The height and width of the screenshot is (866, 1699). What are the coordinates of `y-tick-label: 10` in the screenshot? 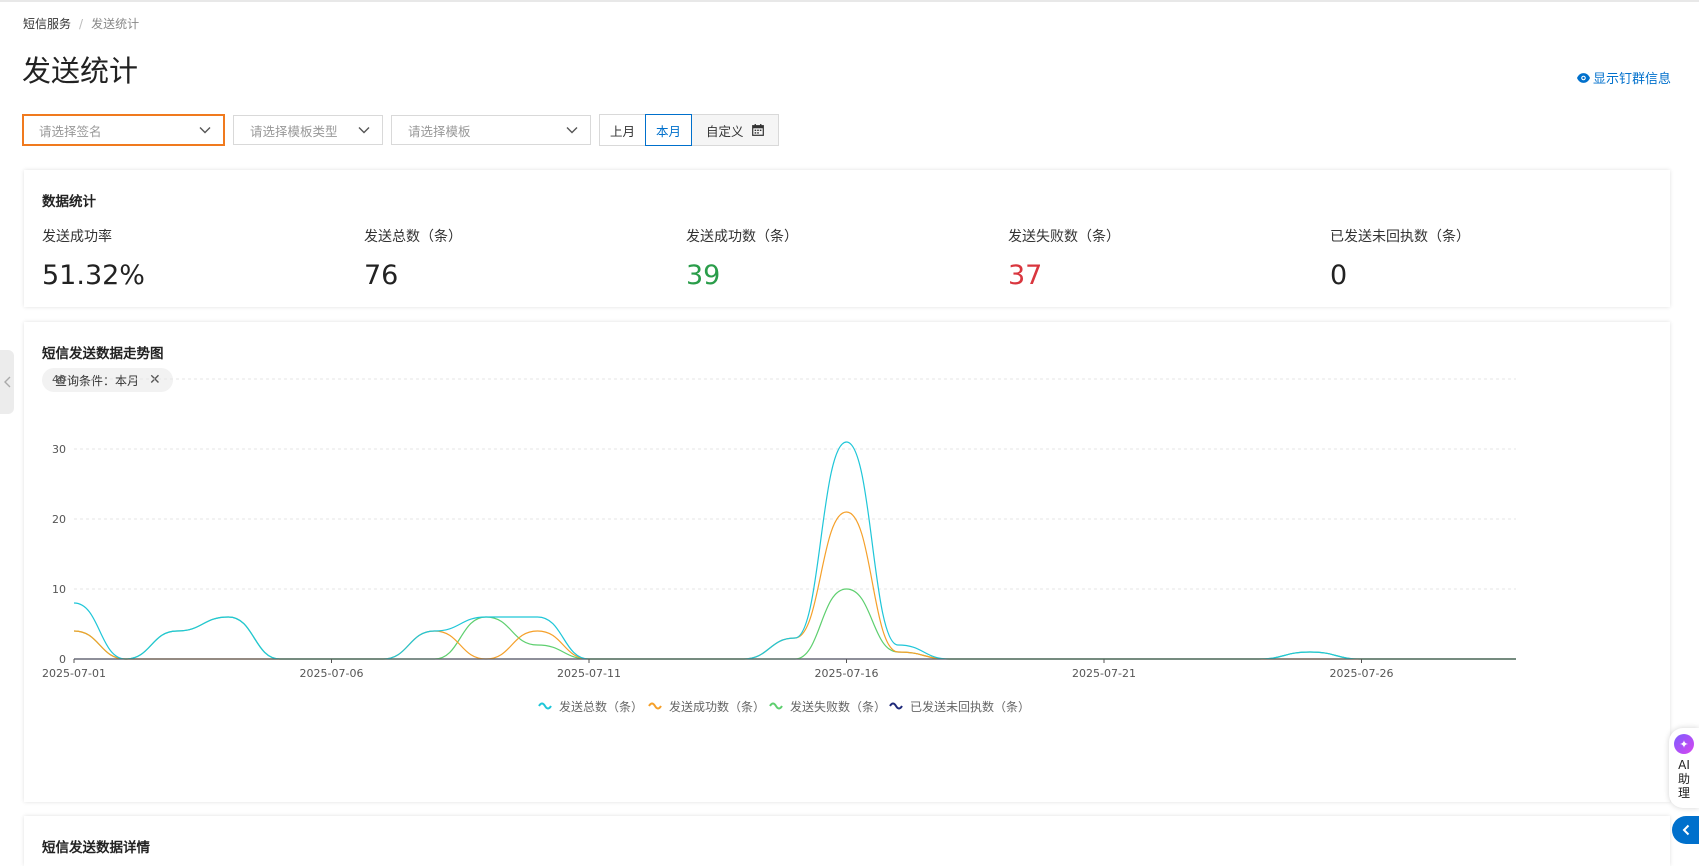 It's located at (59, 589).